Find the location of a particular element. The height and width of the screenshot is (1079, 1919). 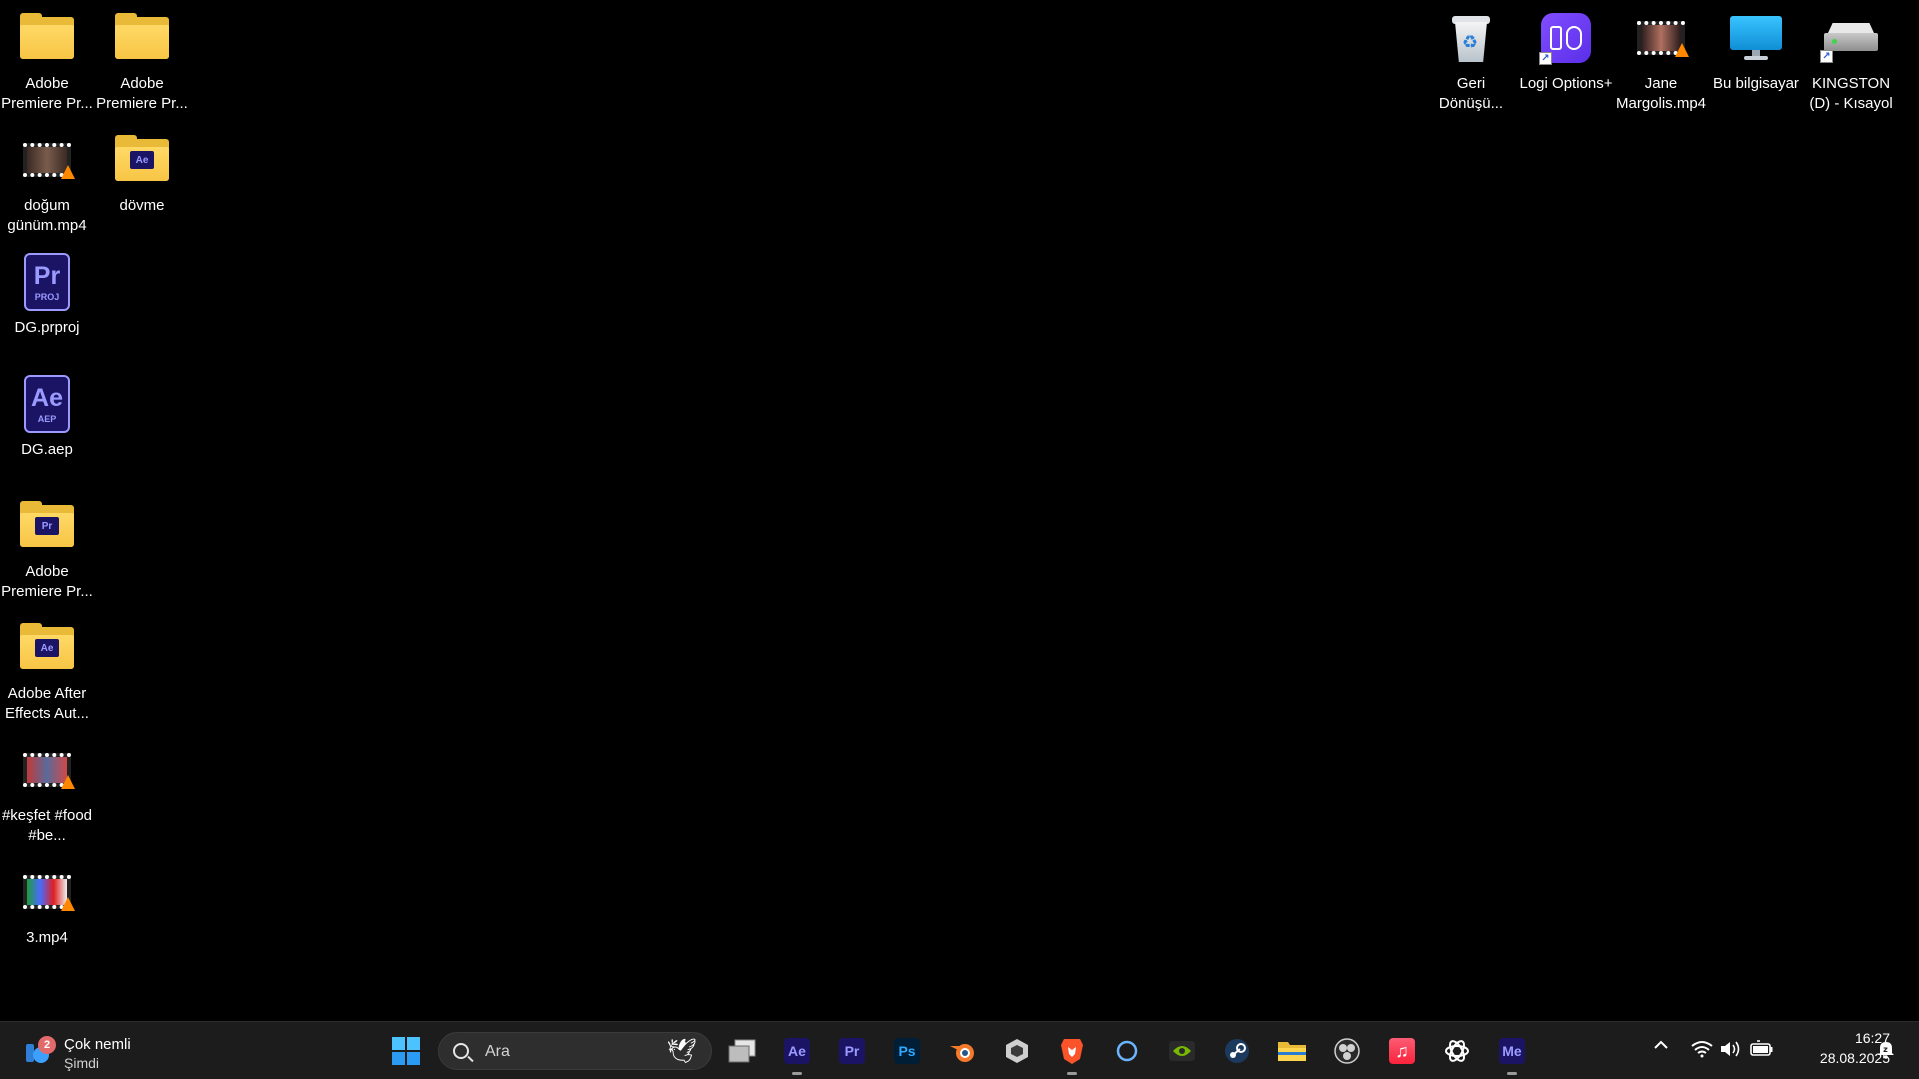

premiere-project-icon: Pr PROJ is located at coordinates (47, 282).